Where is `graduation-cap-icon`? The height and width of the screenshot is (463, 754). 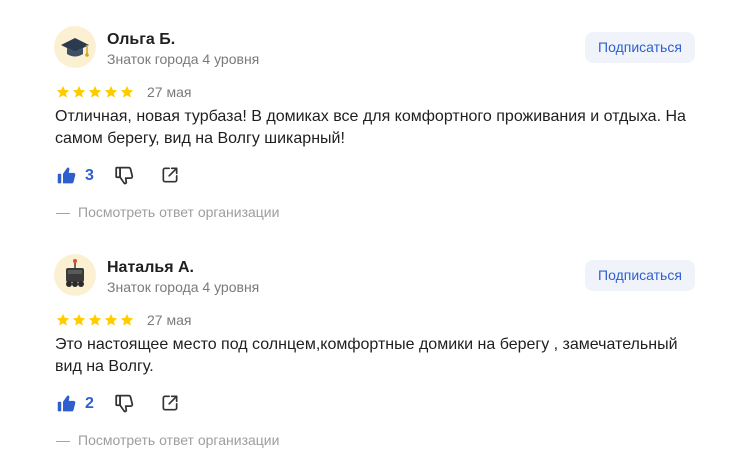
graduation-cap-icon is located at coordinates (75, 47).